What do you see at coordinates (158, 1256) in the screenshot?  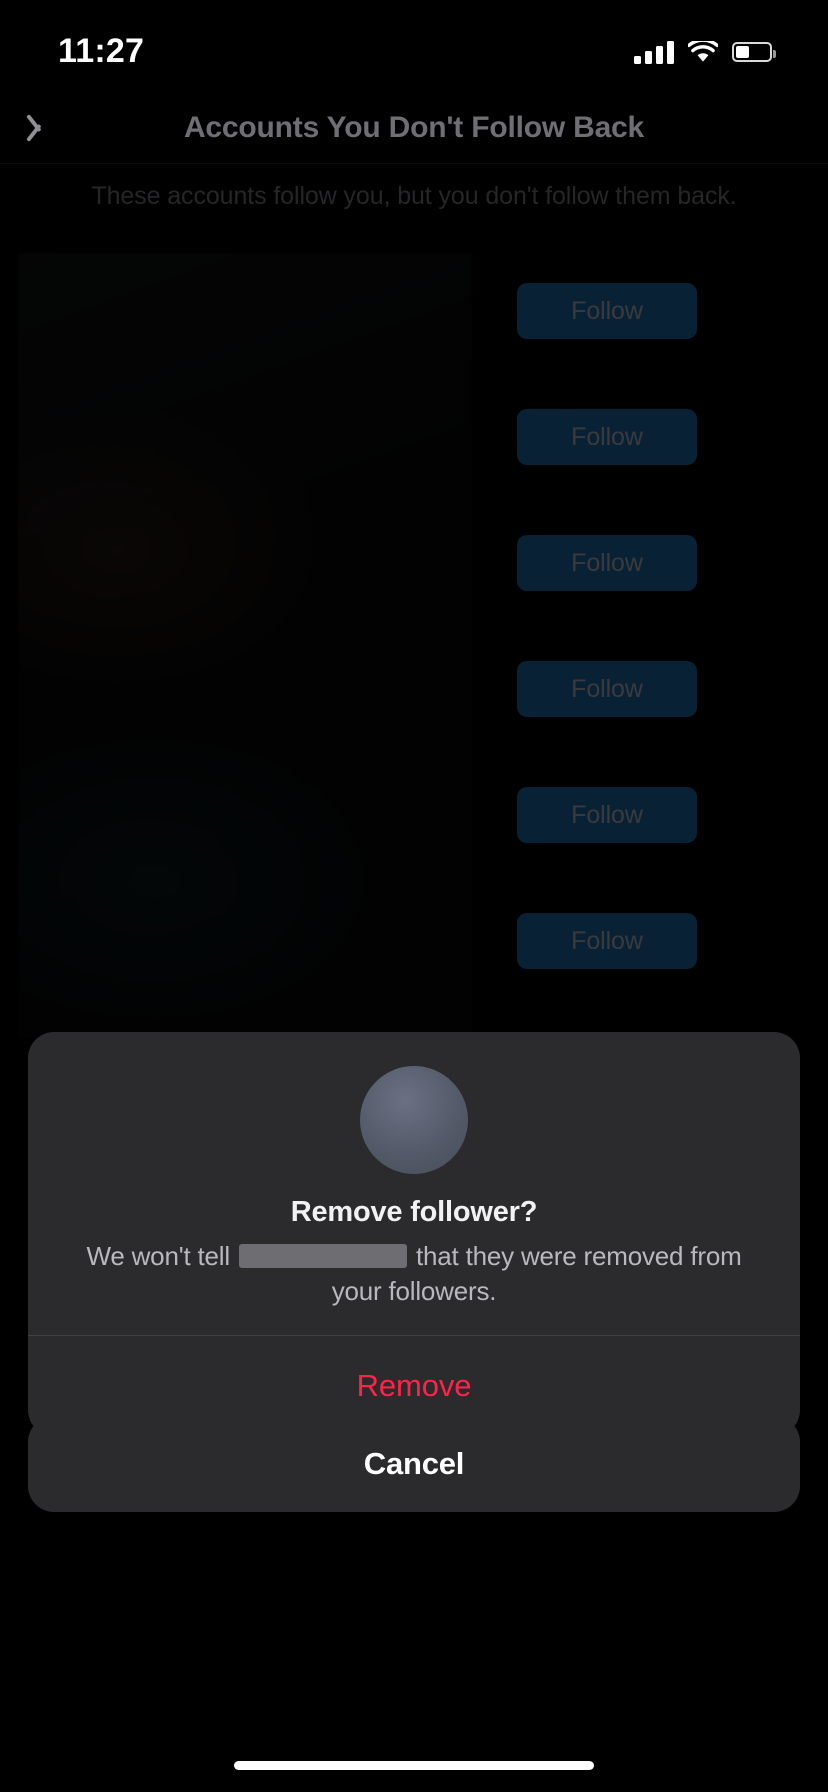 I see `dialog-body-before: We won't tell` at bounding box center [158, 1256].